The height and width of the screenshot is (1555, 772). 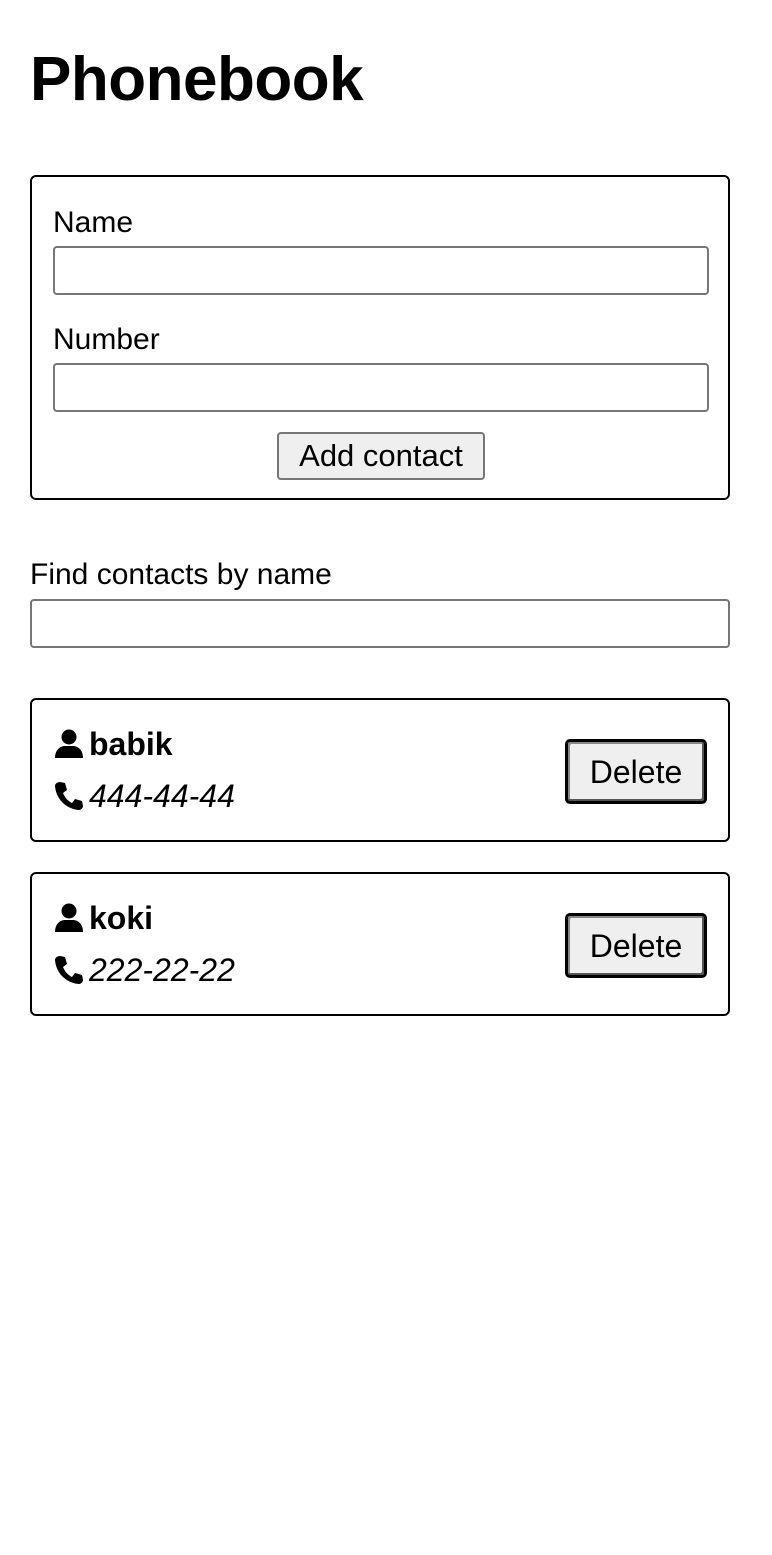 I want to click on contact-number: 444-44-44, so click(x=162, y=796).